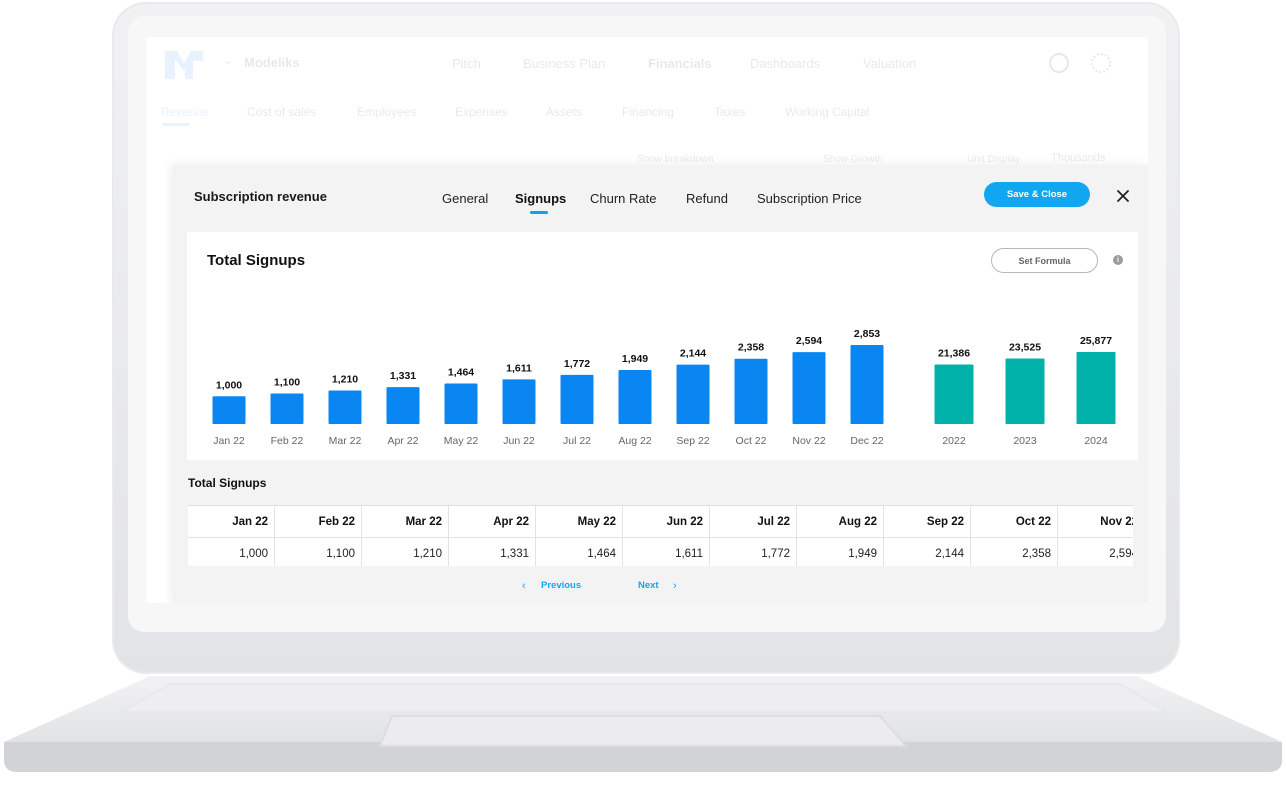 This screenshot has height=788, width=1286. I want to click on column-header: Feb 22, so click(318, 521).